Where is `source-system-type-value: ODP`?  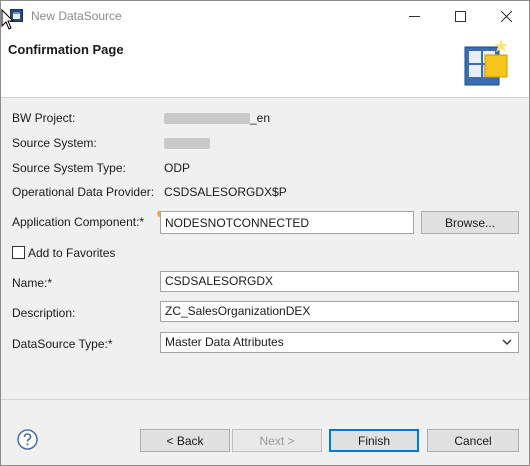 source-system-type-value: ODP is located at coordinates (177, 168).